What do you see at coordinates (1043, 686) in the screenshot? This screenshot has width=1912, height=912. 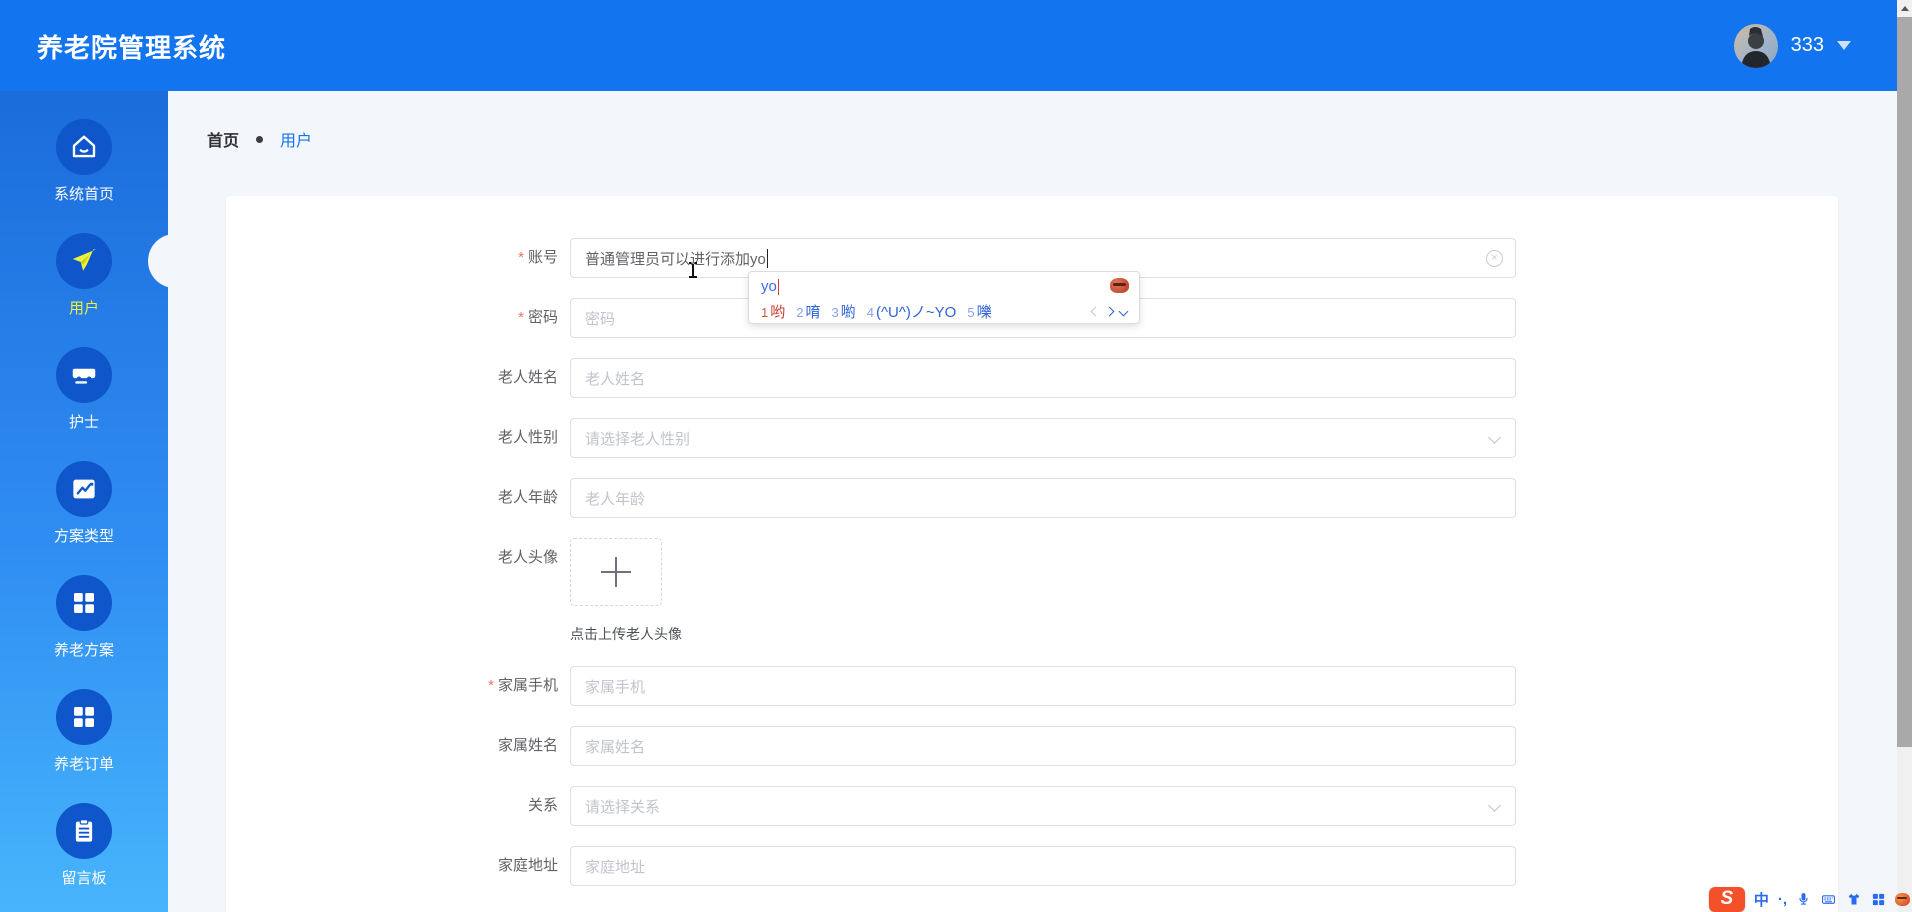 I see `input-family-phone: 家属手机` at bounding box center [1043, 686].